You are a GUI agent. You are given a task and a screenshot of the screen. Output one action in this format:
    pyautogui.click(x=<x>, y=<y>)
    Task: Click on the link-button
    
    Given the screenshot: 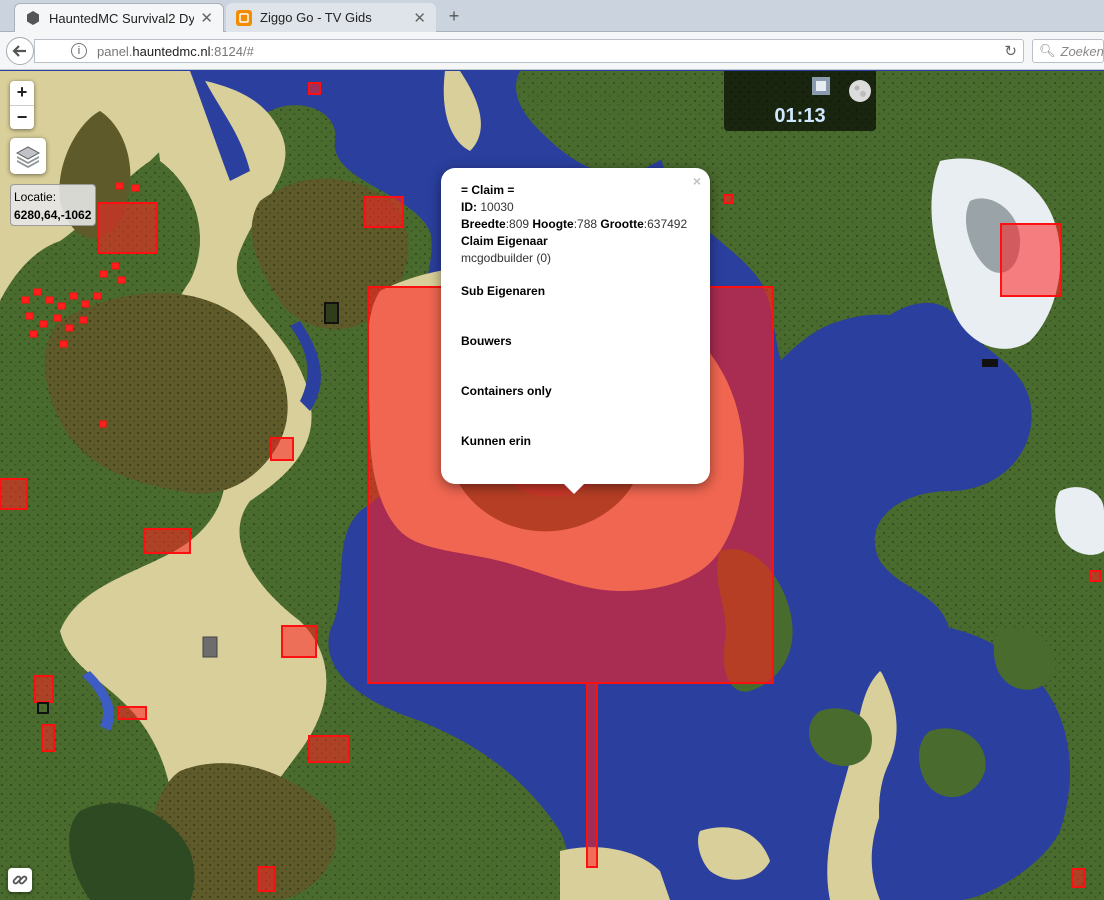 What is the action you would take?
    pyautogui.click(x=20, y=880)
    